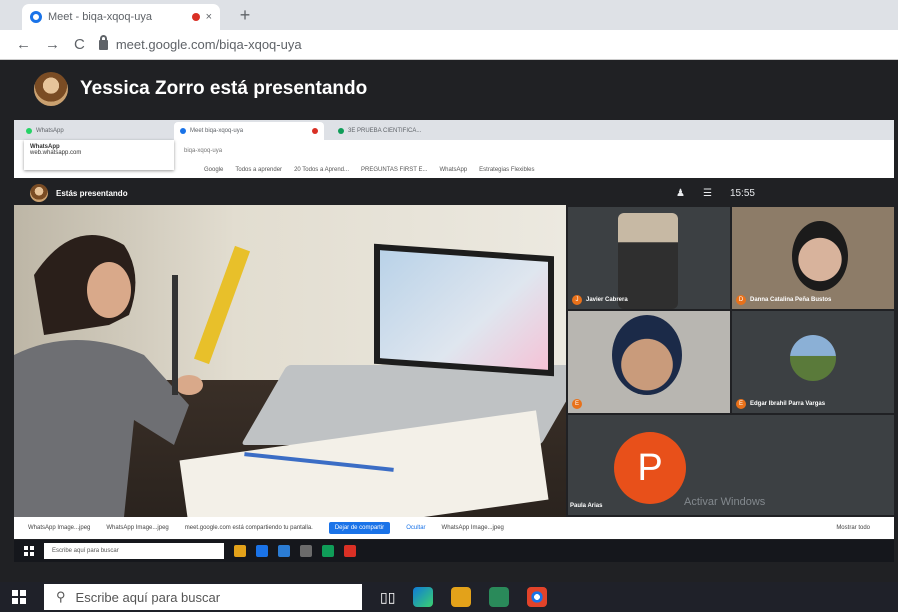 This screenshot has width=898, height=612. What do you see at coordinates (742, 193) in the screenshot?
I see `meeting-clock: 15:55` at bounding box center [742, 193].